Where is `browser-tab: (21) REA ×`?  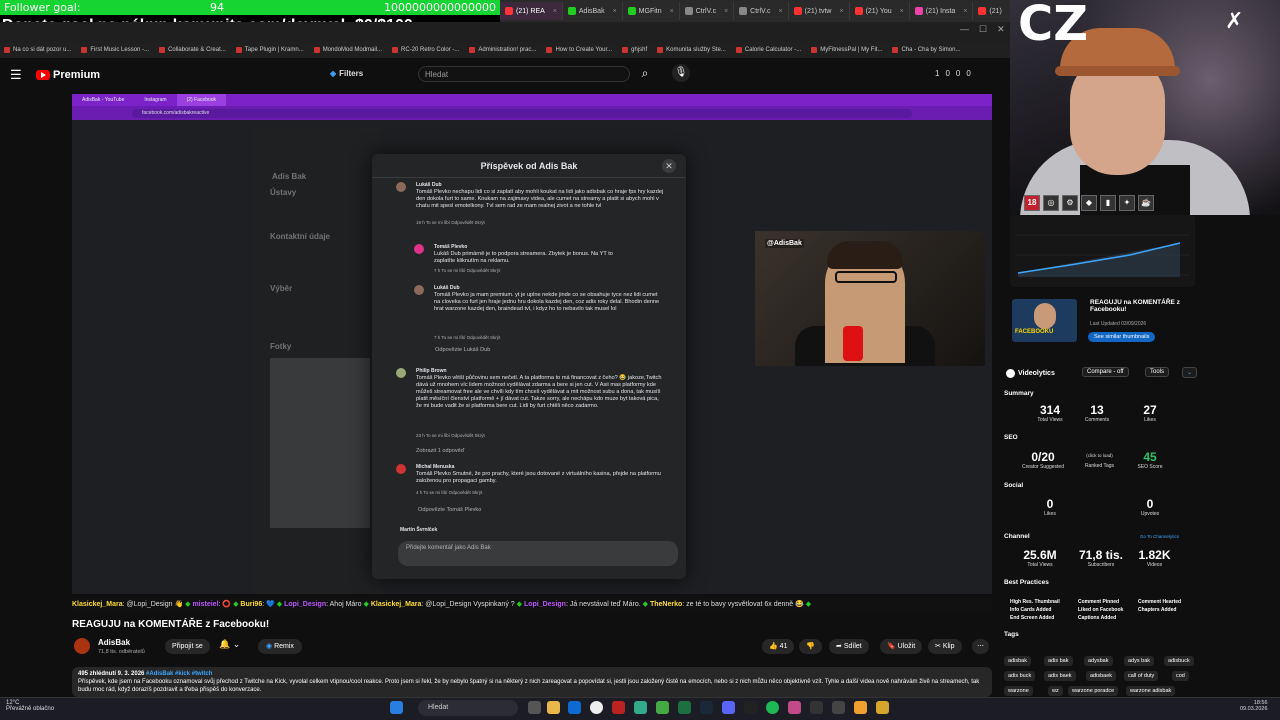 browser-tab: (21) REA × is located at coordinates (531, 11).